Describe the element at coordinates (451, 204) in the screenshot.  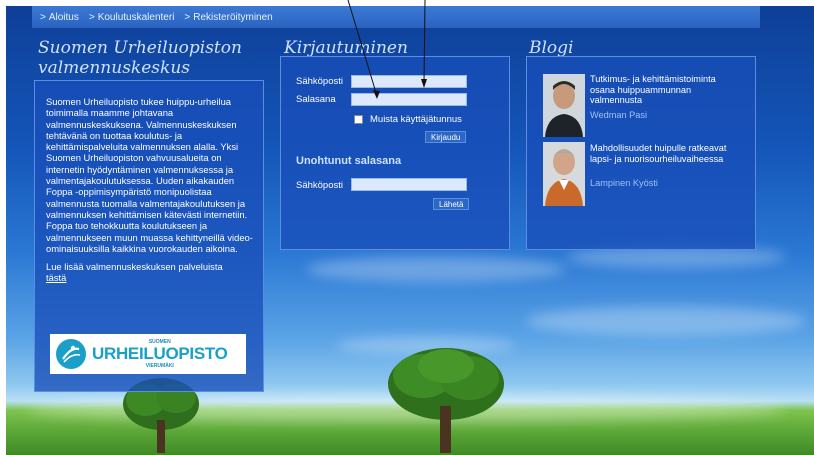
I see `send-button: Lähetä` at that location.